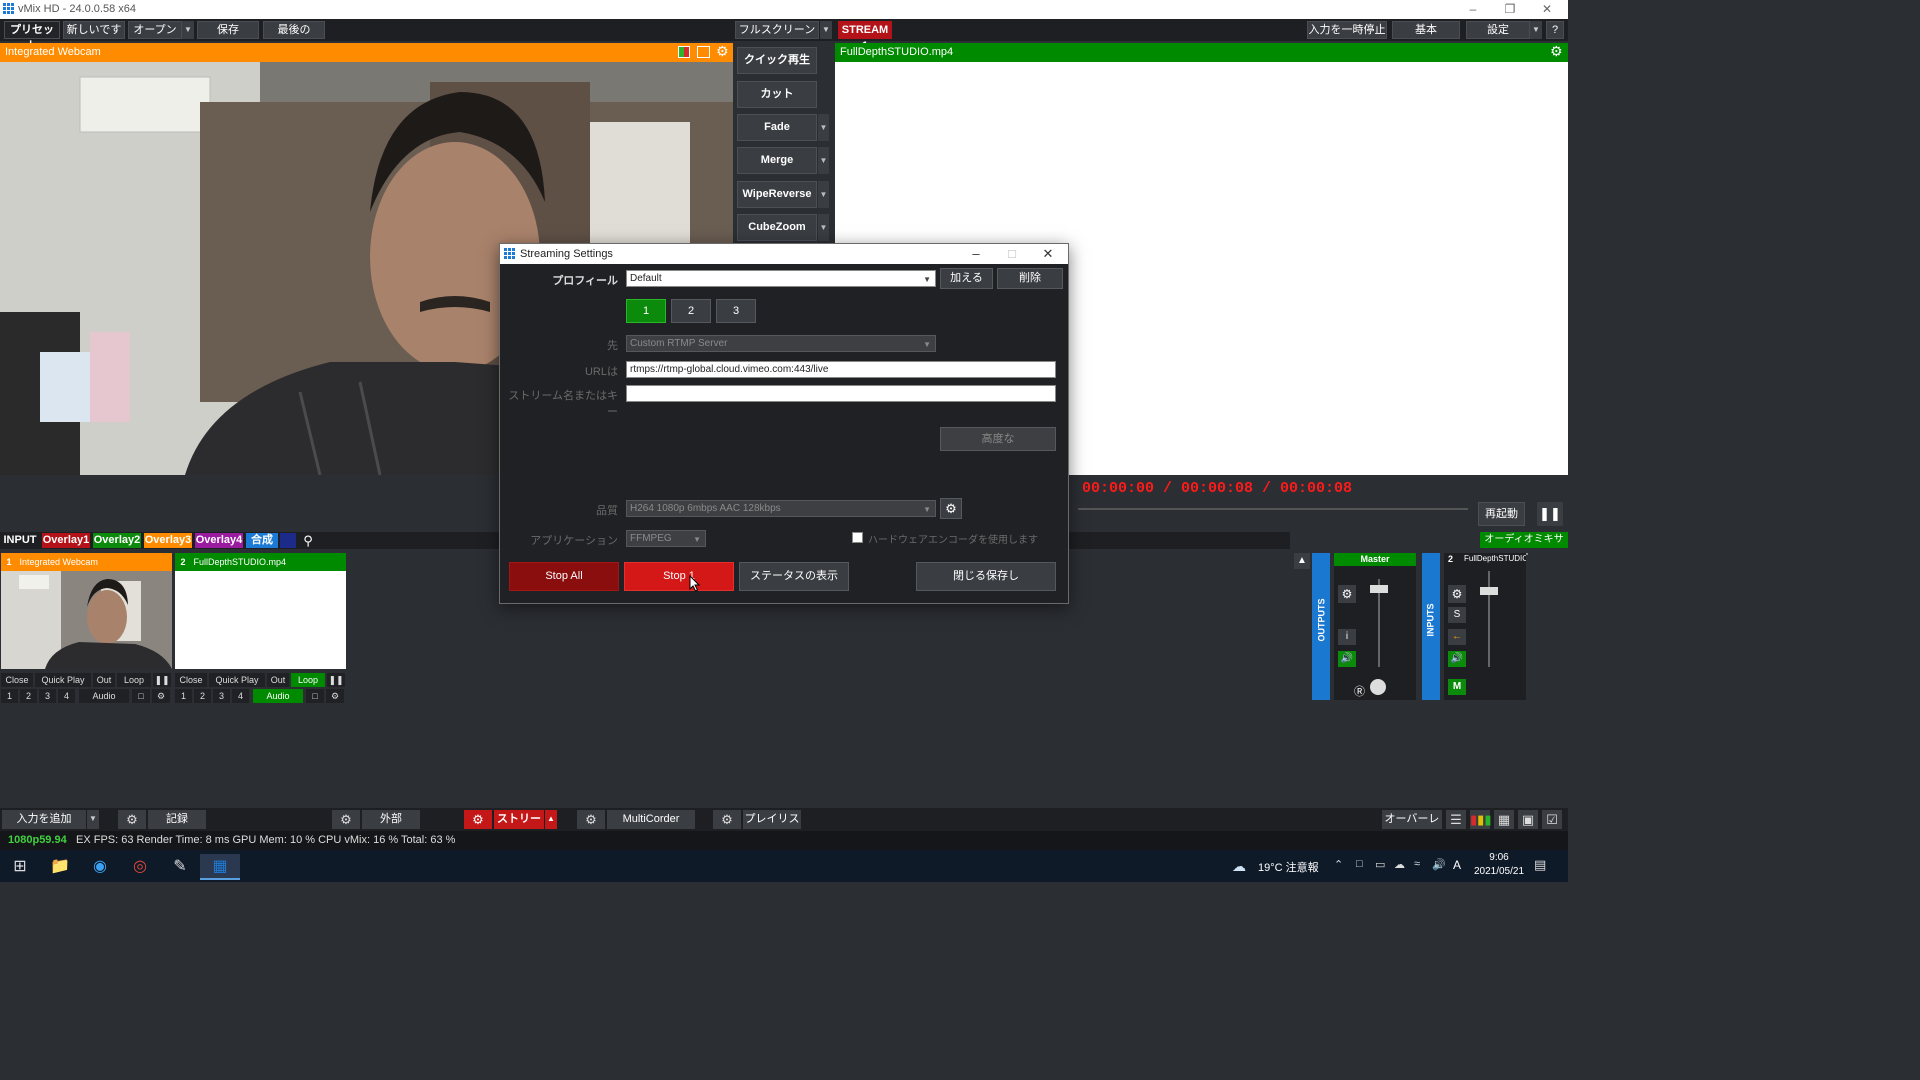  I want to click on restart-button: 再起動, so click(1501, 514).